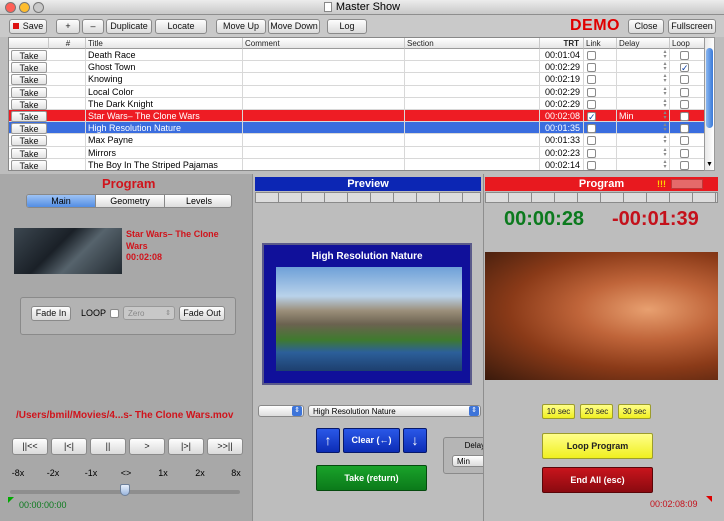  What do you see at coordinates (591, 117) in the screenshot?
I see `link-checkbox: ✓` at bounding box center [591, 117].